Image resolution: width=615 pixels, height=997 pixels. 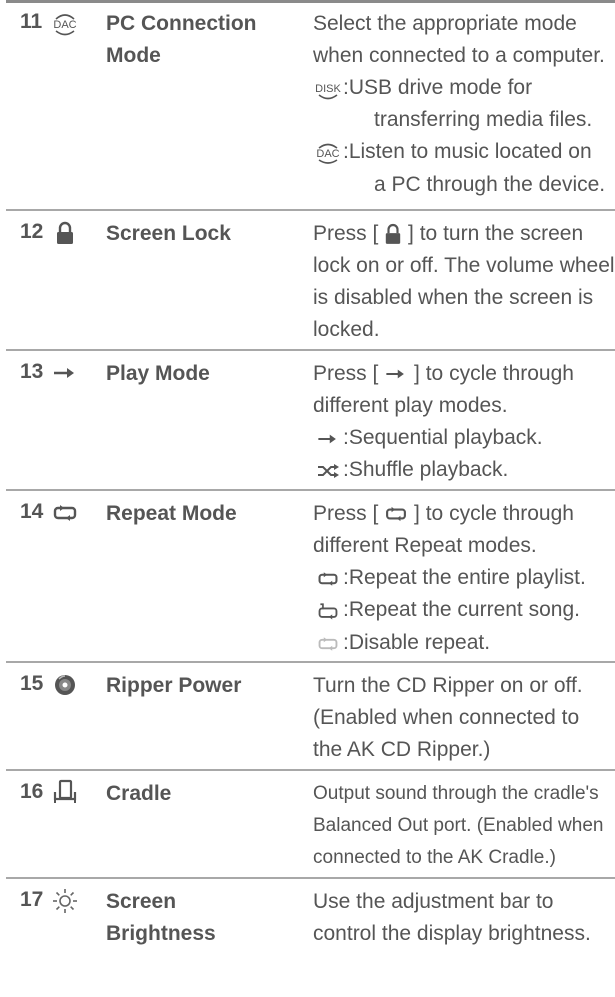 I want to click on option-item: DAC :Listen to music located on, so click(x=464, y=152).